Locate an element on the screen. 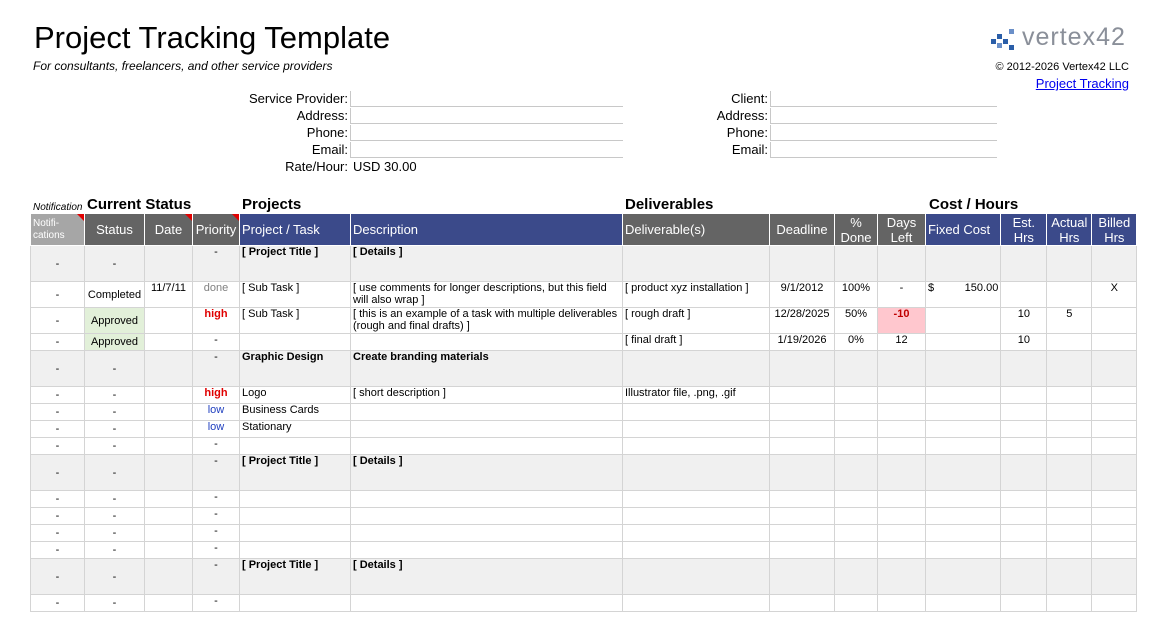  days-left-cell: - is located at coordinates (901, 294).